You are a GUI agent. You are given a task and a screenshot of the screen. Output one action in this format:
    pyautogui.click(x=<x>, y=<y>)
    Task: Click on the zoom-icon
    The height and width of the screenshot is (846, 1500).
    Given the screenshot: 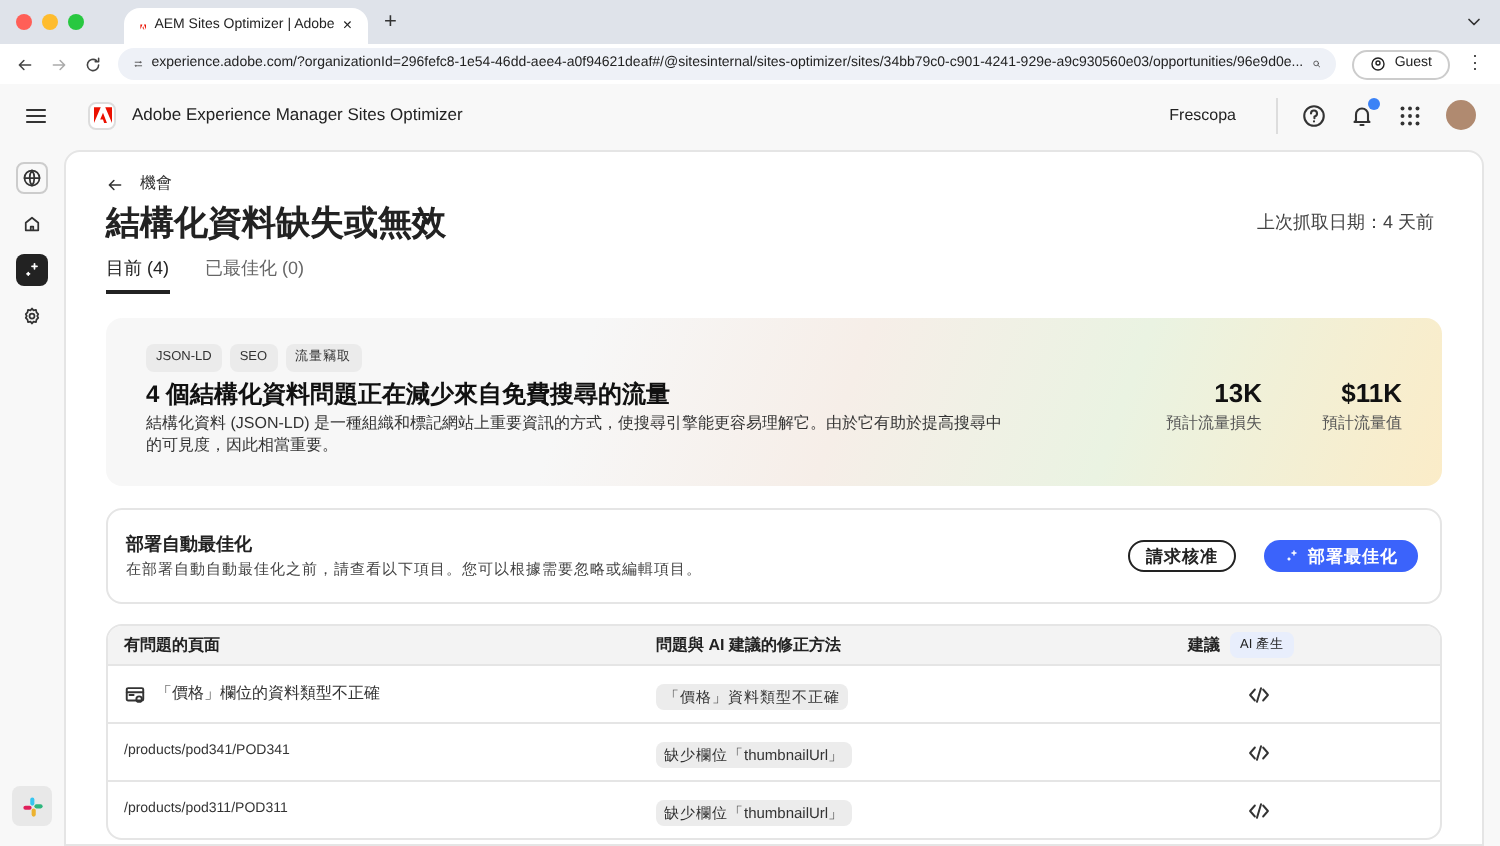 What is the action you would take?
    pyautogui.click(x=1316, y=64)
    